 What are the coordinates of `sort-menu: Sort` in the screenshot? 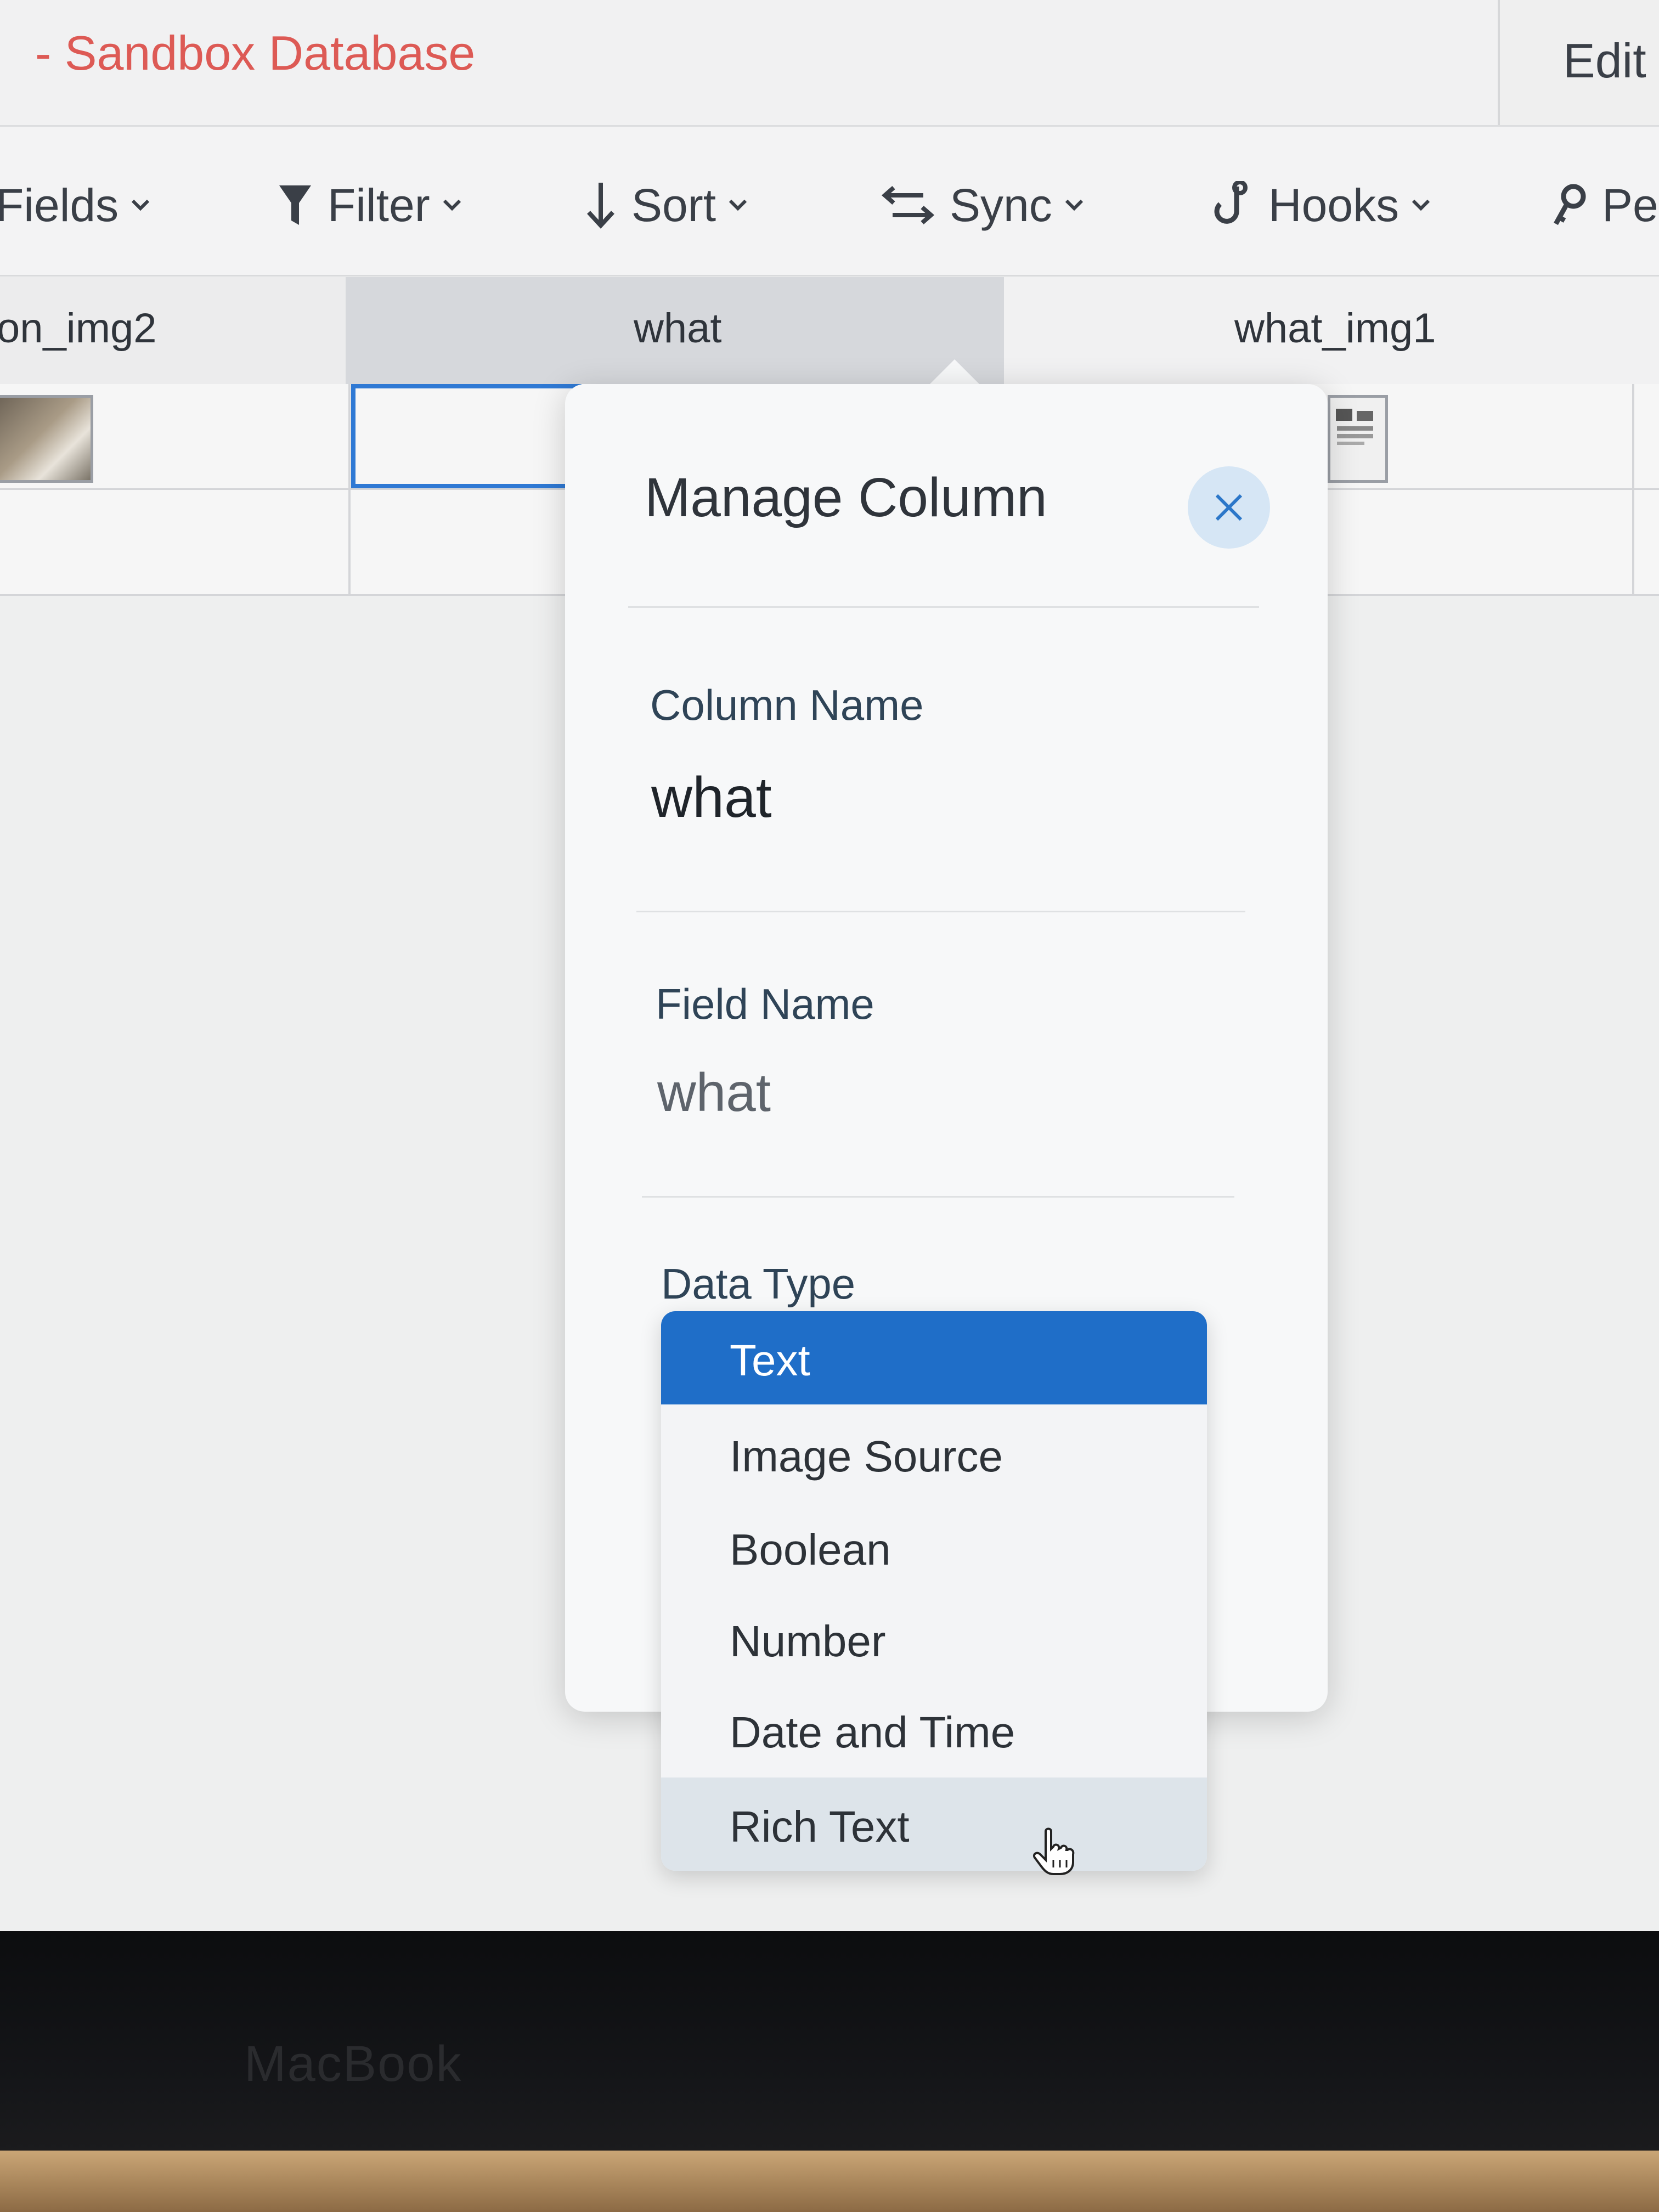 It's located at (666, 205).